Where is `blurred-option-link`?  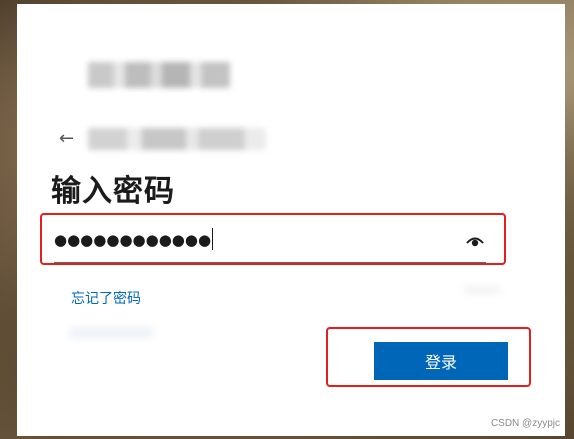 blurred-option-link is located at coordinates (111, 333).